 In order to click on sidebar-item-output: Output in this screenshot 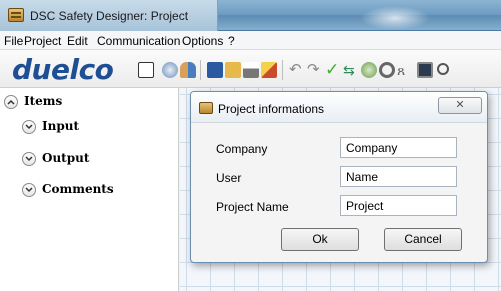, I will do `click(55, 158)`.